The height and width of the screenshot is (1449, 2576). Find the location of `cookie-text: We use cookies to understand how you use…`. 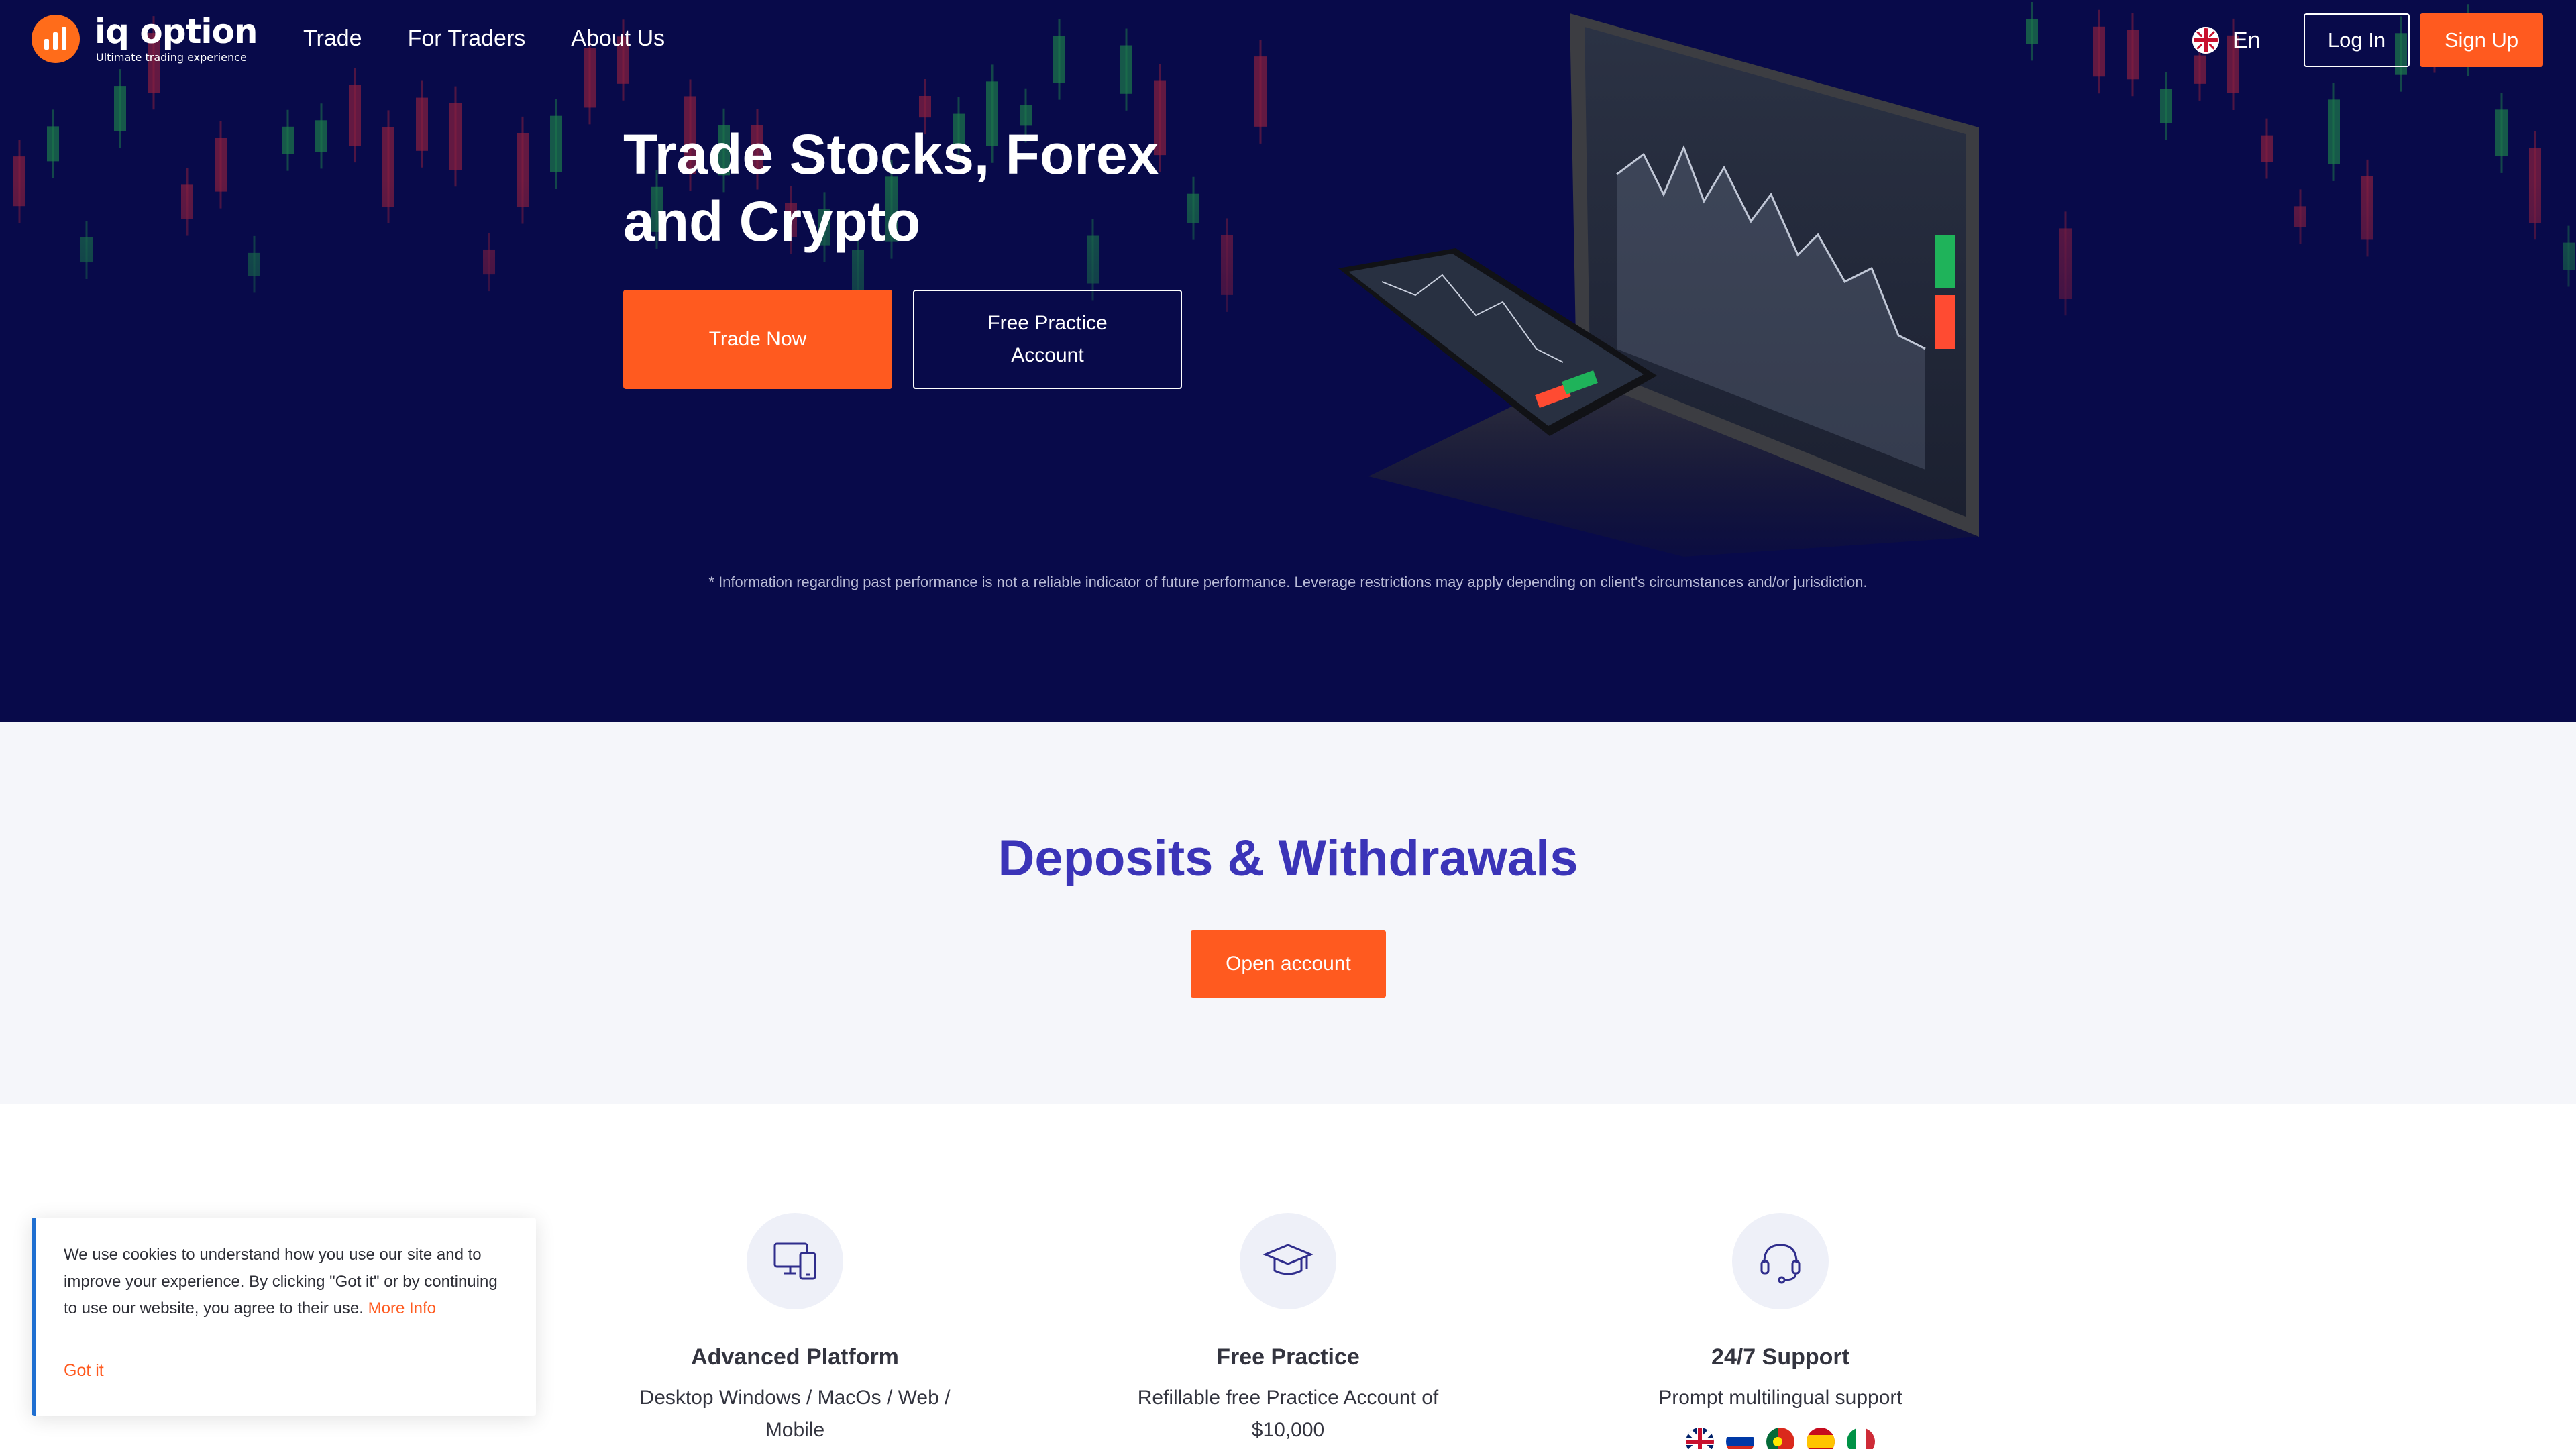

cookie-text: We use cookies to understand how you use… is located at coordinates (285, 1282).